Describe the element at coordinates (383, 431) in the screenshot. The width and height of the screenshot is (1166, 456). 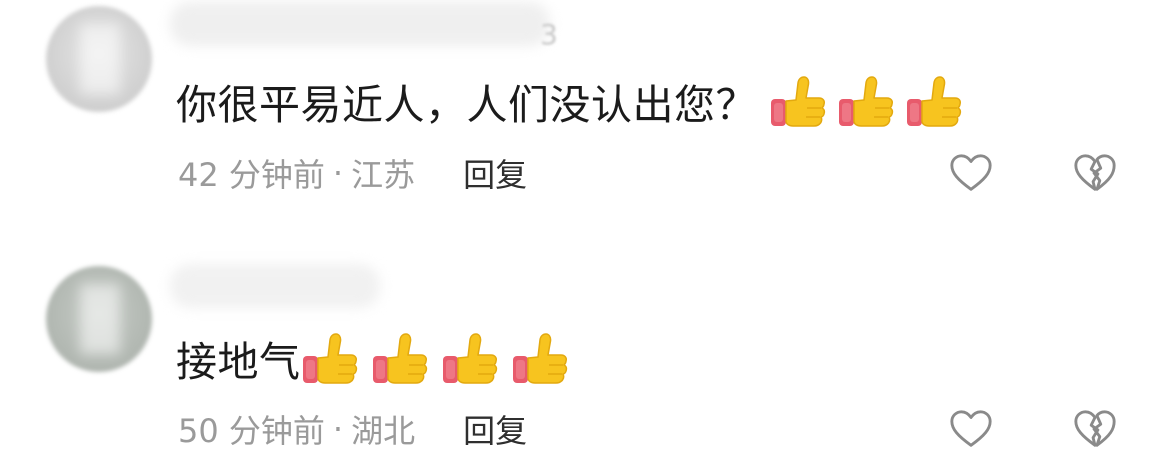
I see `comment-location: 湖北` at that location.